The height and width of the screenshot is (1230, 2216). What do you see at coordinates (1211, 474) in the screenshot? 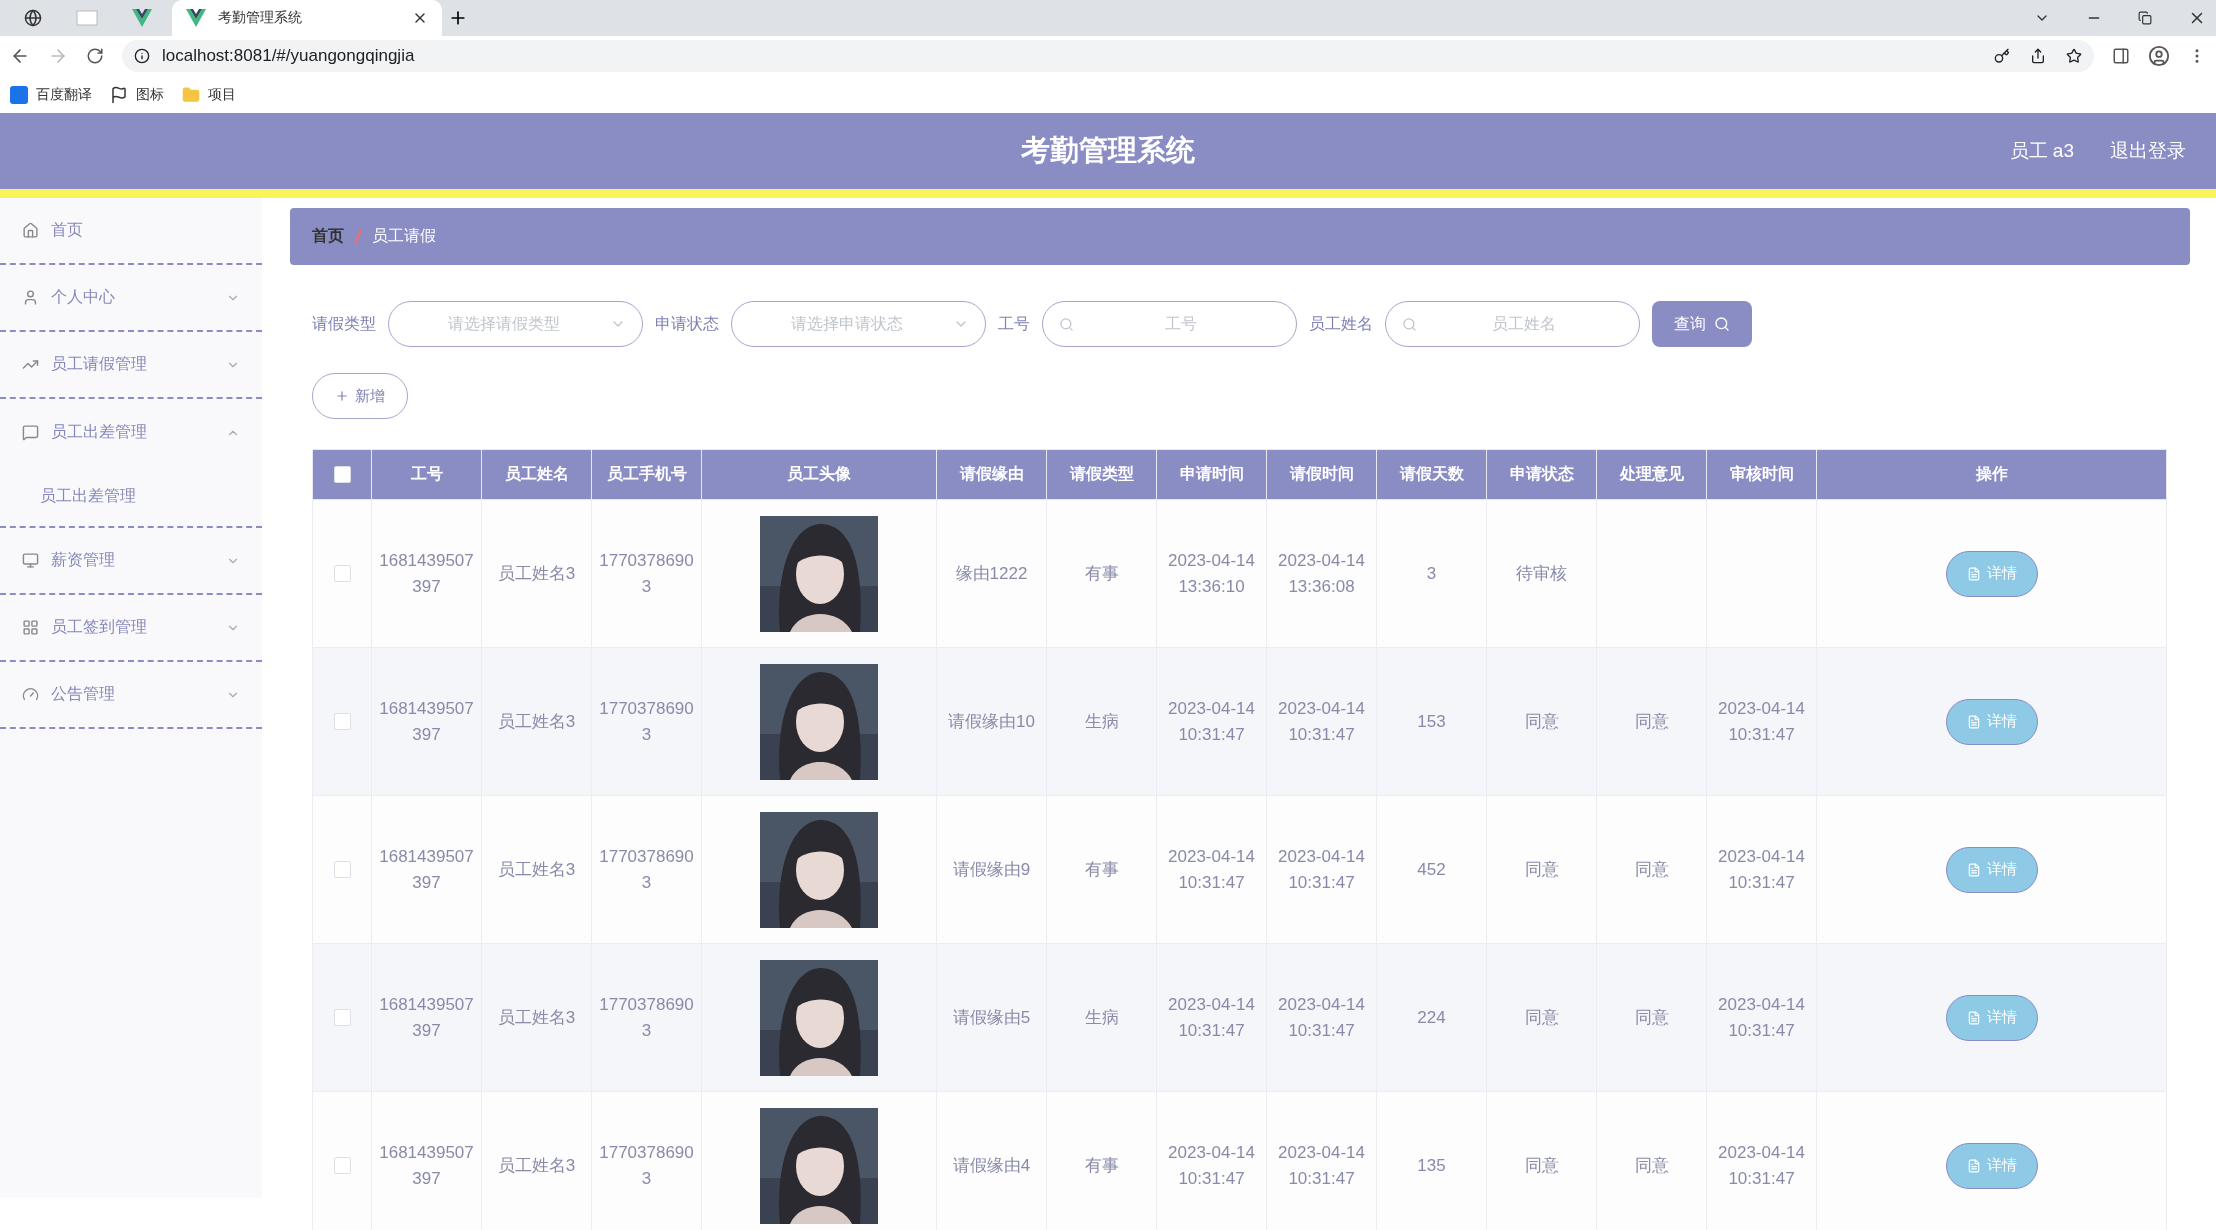
I see `column-header: 申请时间` at bounding box center [1211, 474].